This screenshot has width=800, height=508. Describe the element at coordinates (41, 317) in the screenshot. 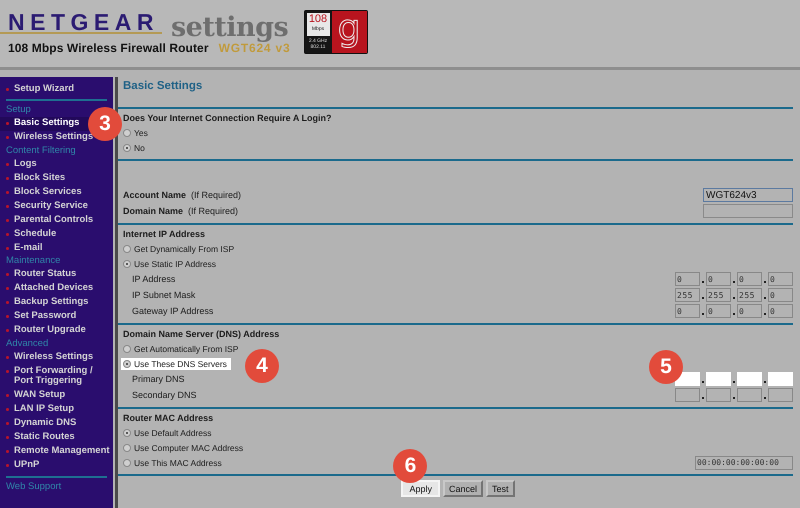

I see `sidebar-item: Set Password` at that location.